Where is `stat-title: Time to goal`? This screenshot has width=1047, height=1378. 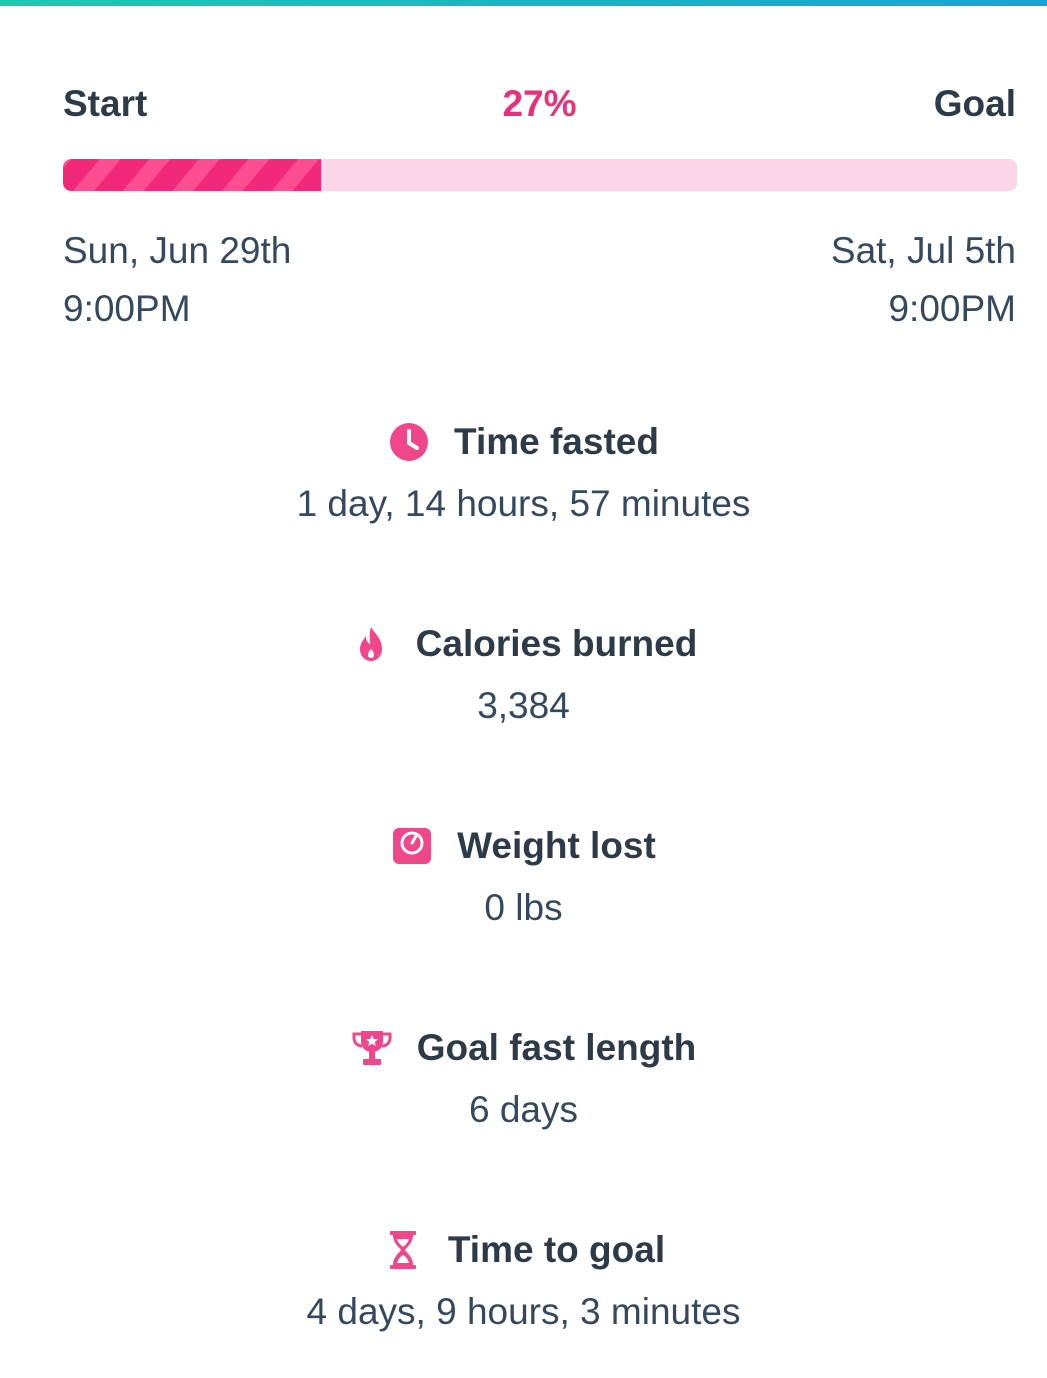 stat-title: Time to goal is located at coordinates (556, 1249).